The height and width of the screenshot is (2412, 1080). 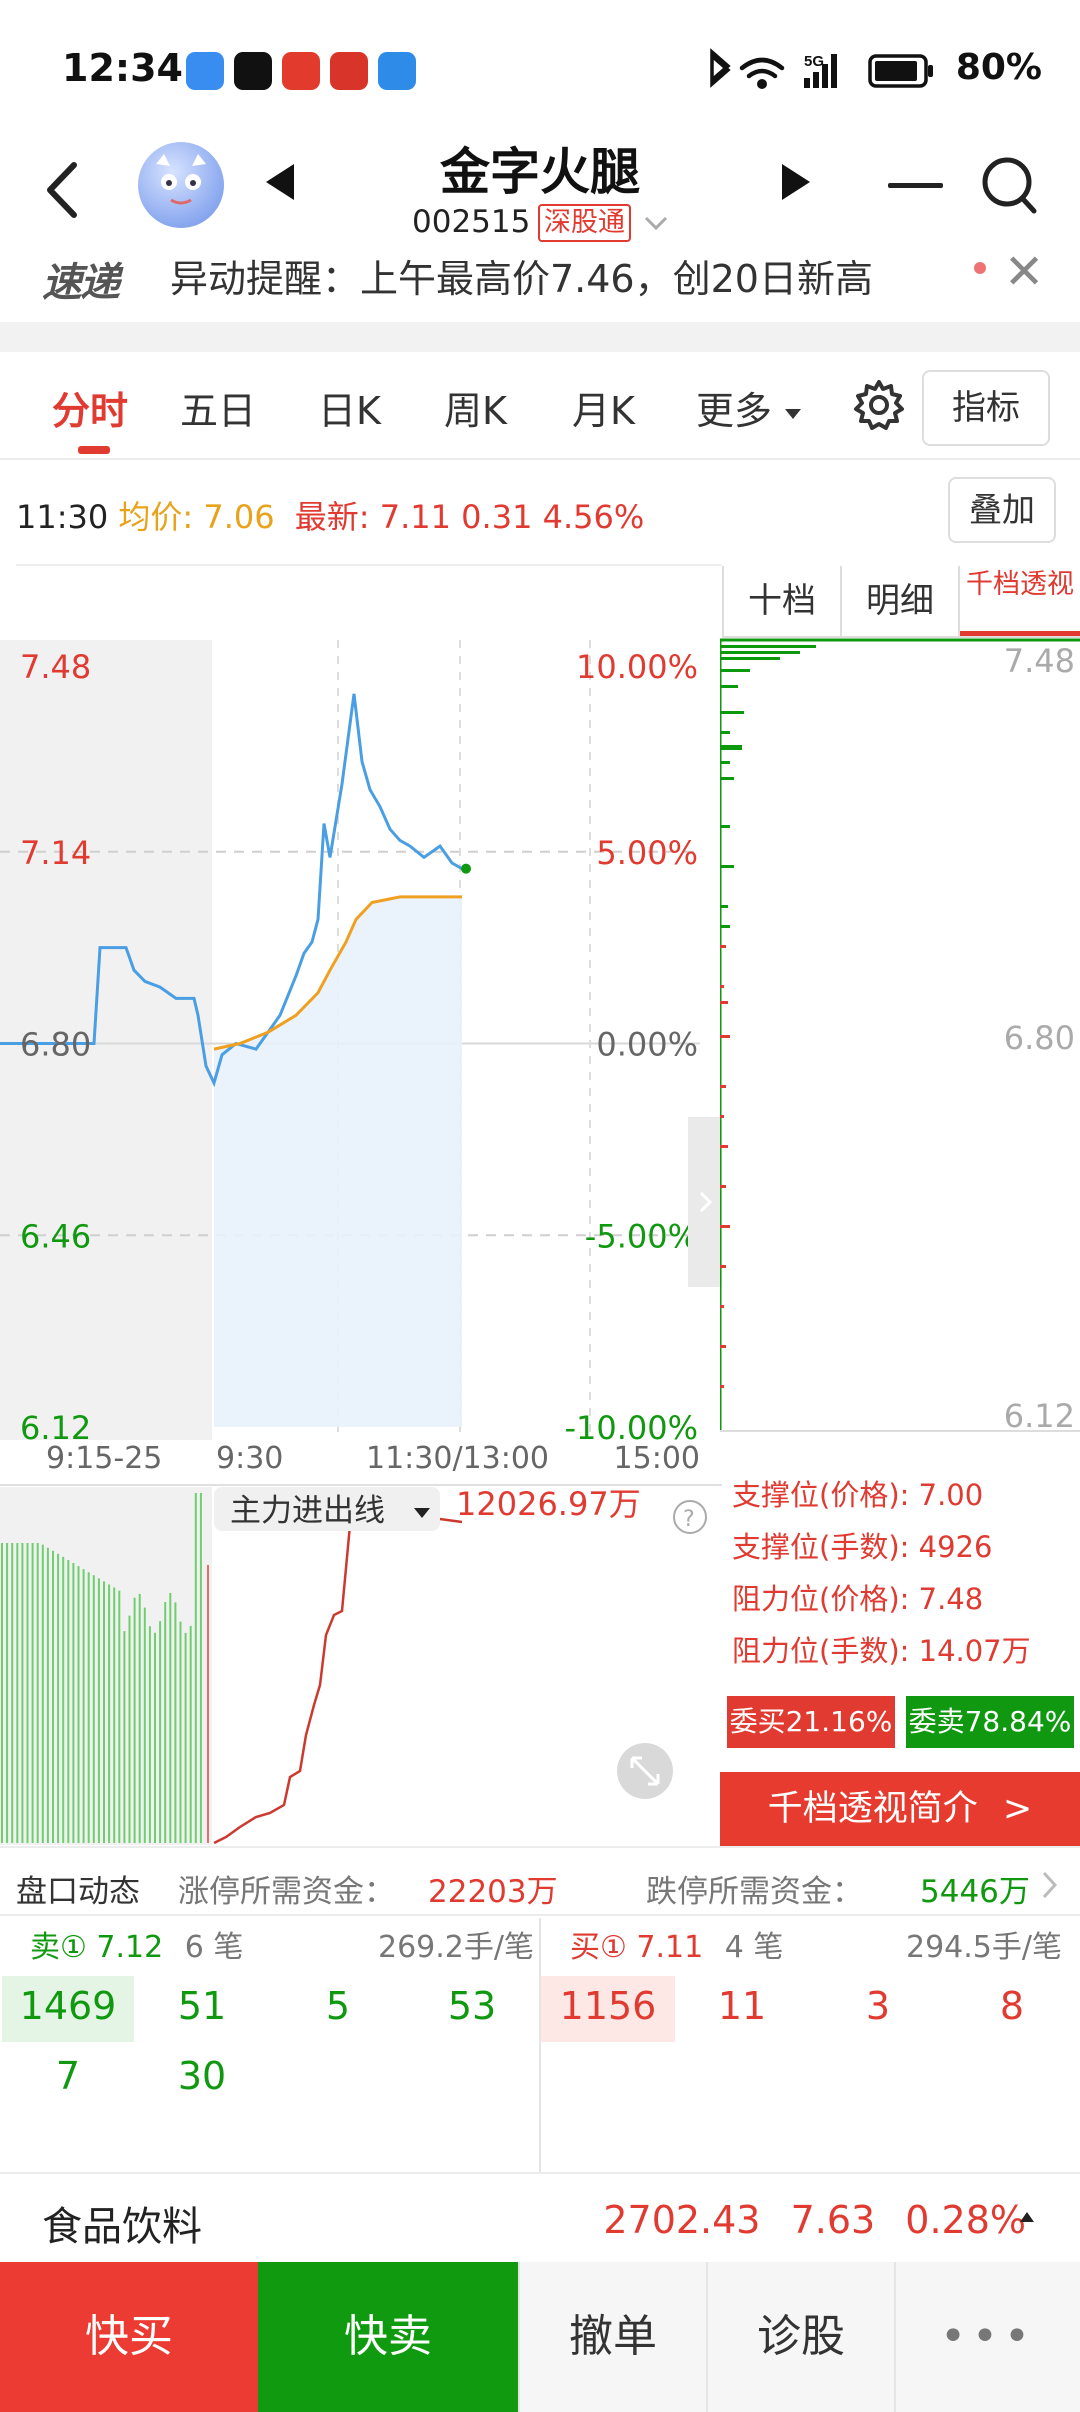 I want to click on triangle-left-icon, so click(x=280, y=182).